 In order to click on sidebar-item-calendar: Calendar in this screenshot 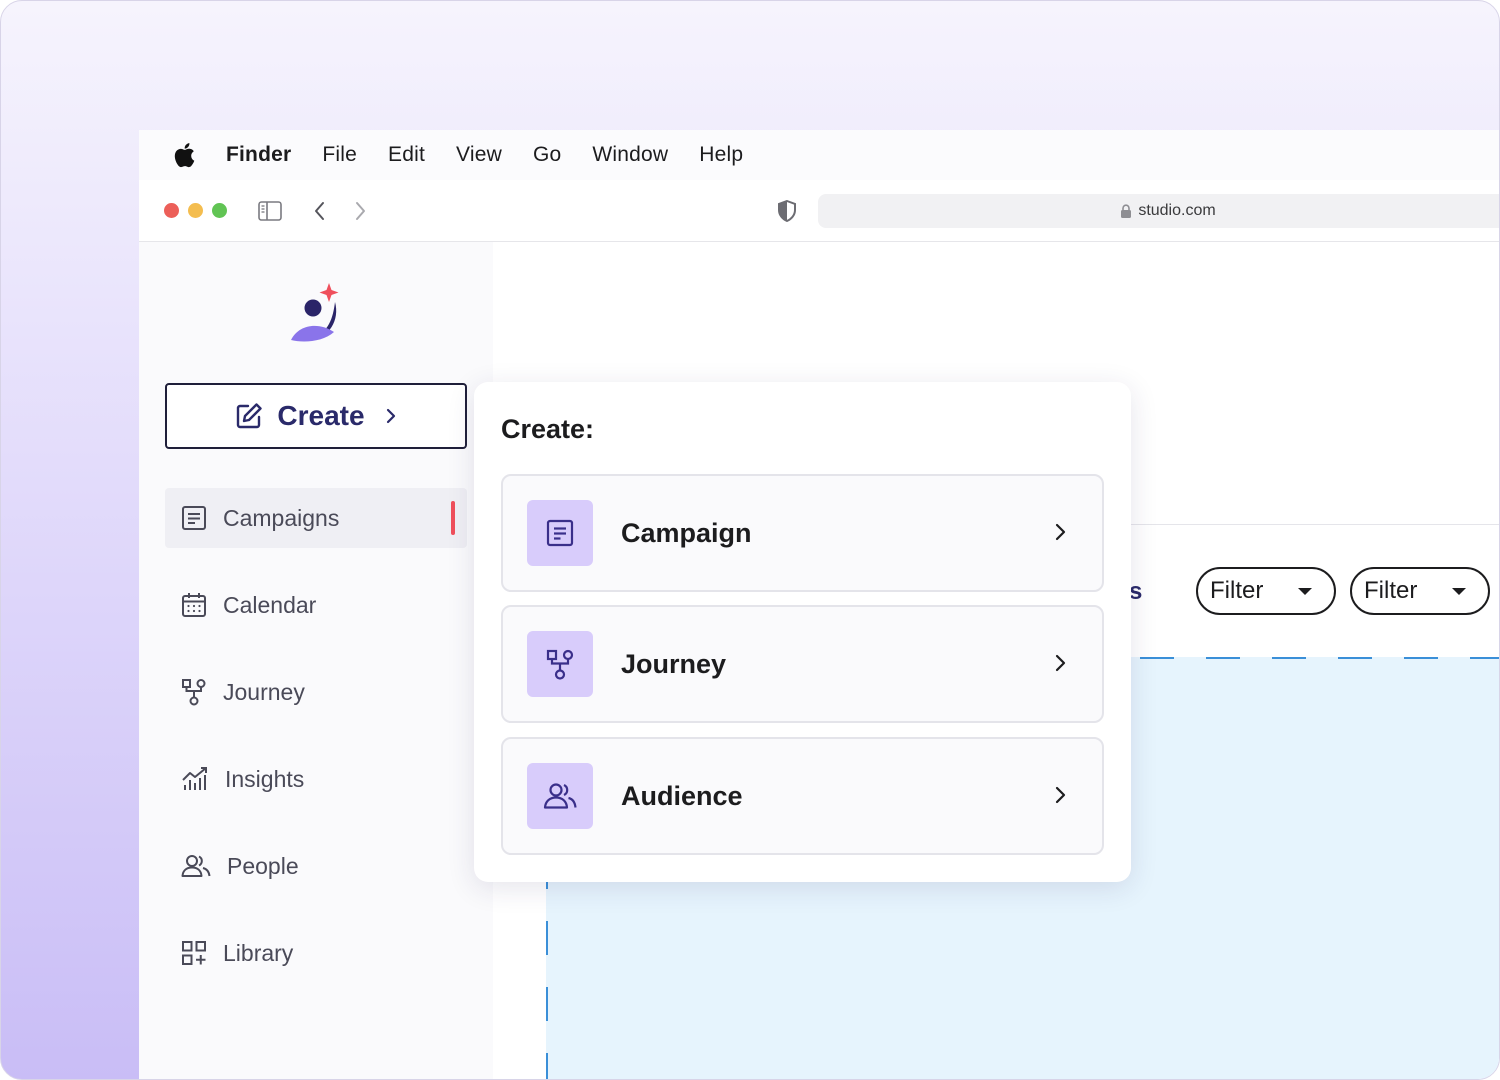, I will do `click(316, 605)`.